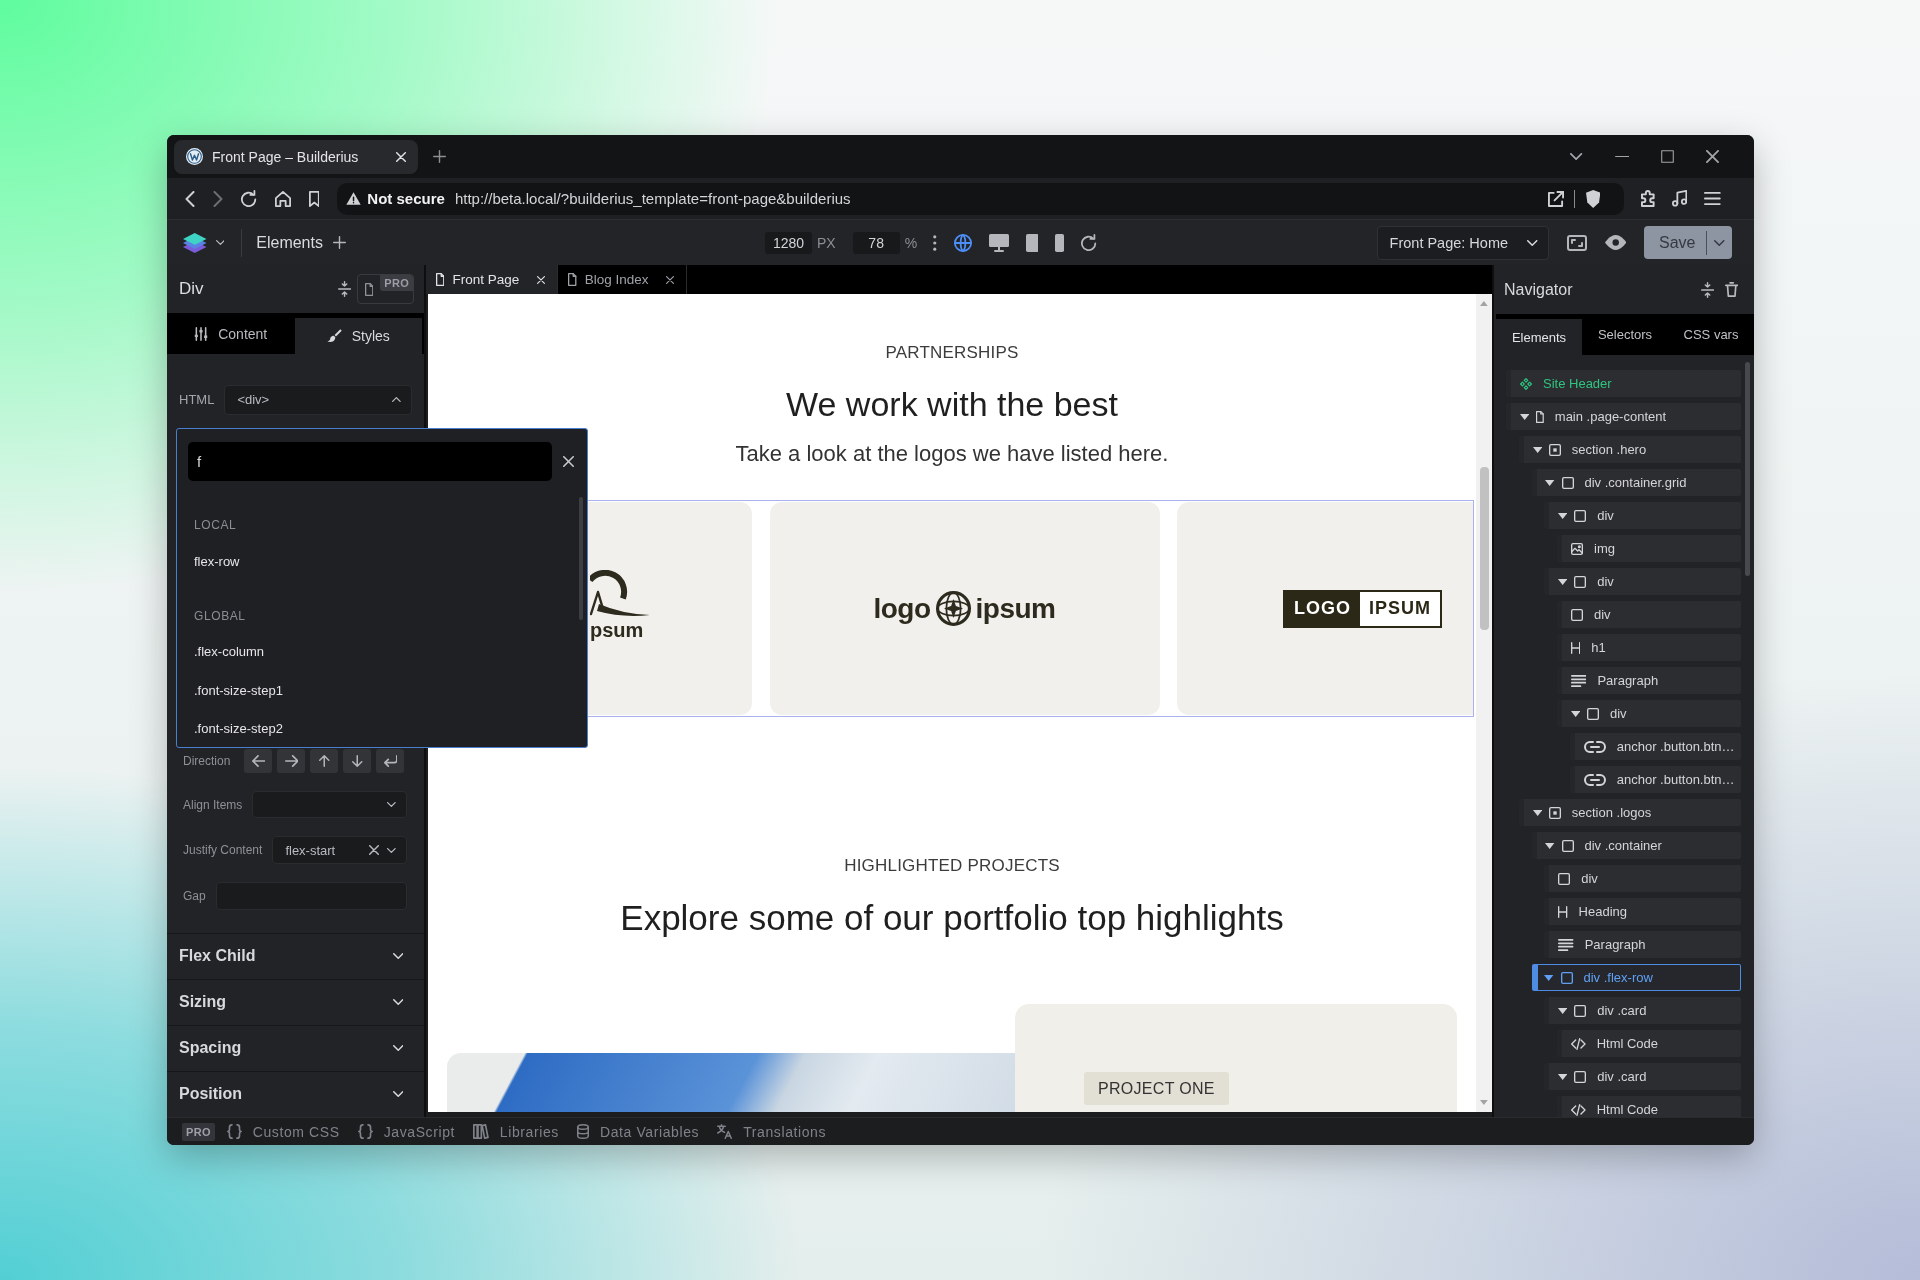 The height and width of the screenshot is (1280, 1920). I want to click on globe-icon, so click(962, 242).